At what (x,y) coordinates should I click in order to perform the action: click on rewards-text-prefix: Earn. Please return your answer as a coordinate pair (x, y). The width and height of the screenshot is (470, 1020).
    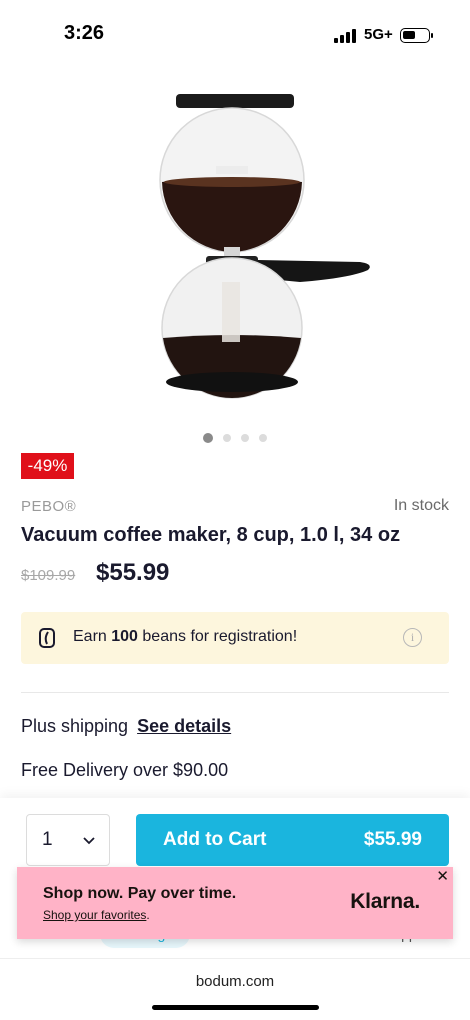
    Looking at the image, I should click on (92, 636).